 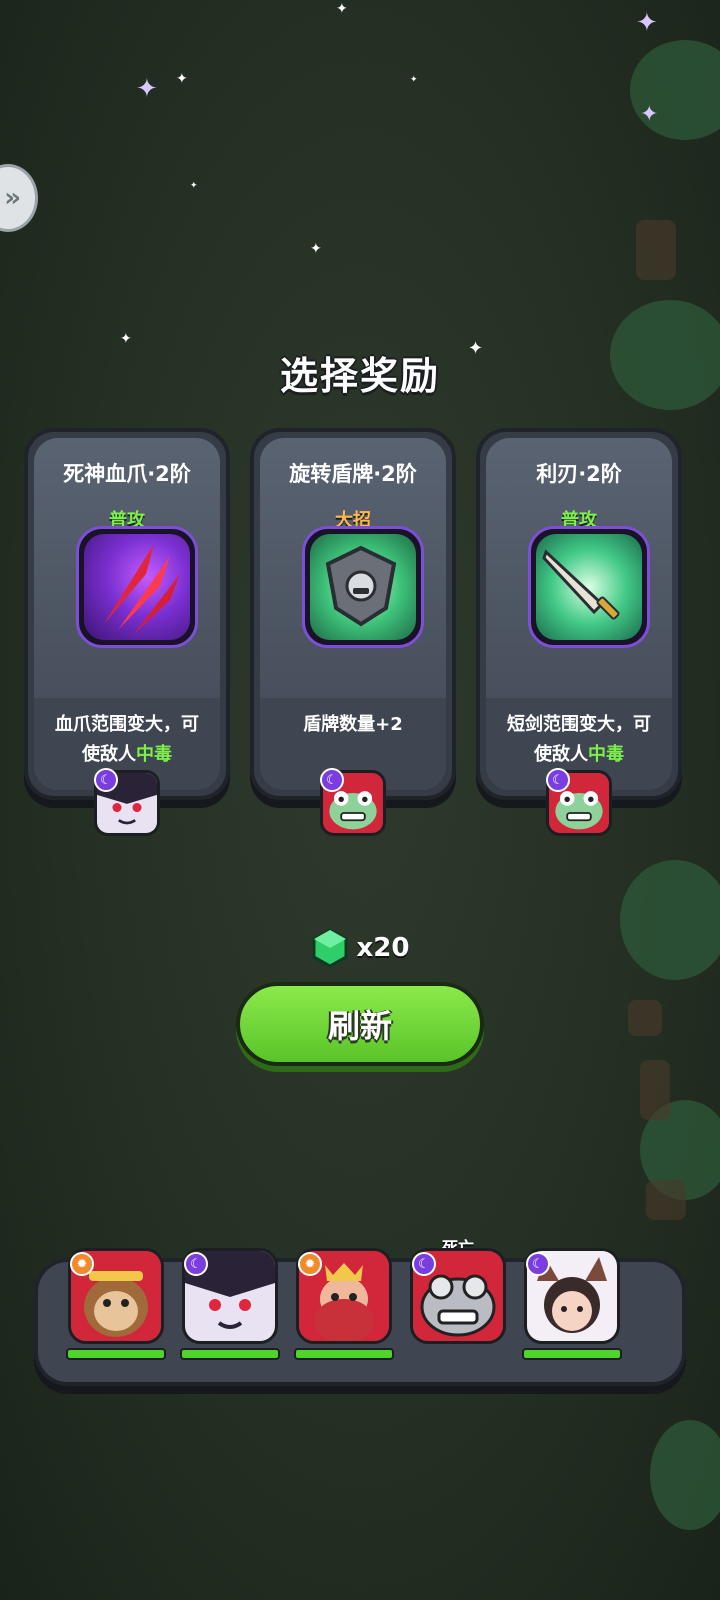 What do you see at coordinates (360, 1024) in the screenshot?
I see `refresh-button: 刷新` at bounding box center [360, 1024].